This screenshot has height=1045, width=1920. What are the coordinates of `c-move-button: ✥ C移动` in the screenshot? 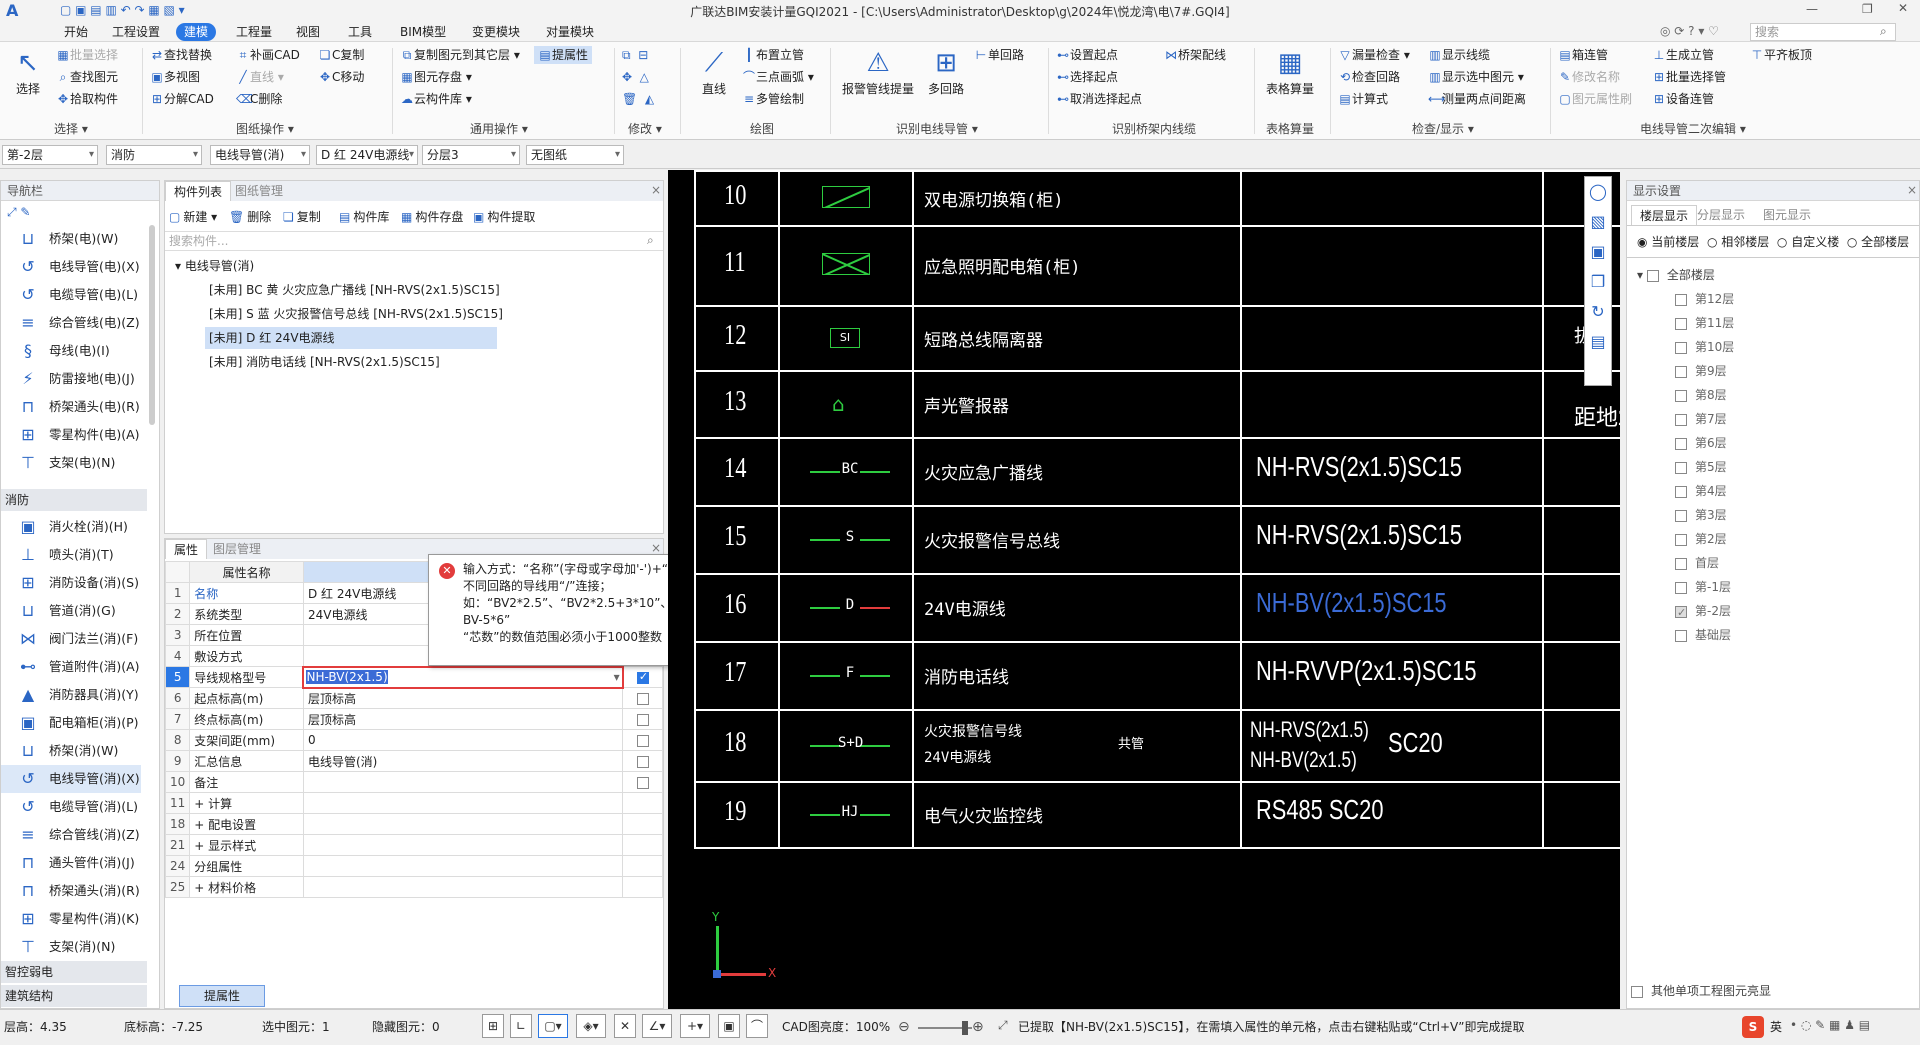 It's located at (341, 77).